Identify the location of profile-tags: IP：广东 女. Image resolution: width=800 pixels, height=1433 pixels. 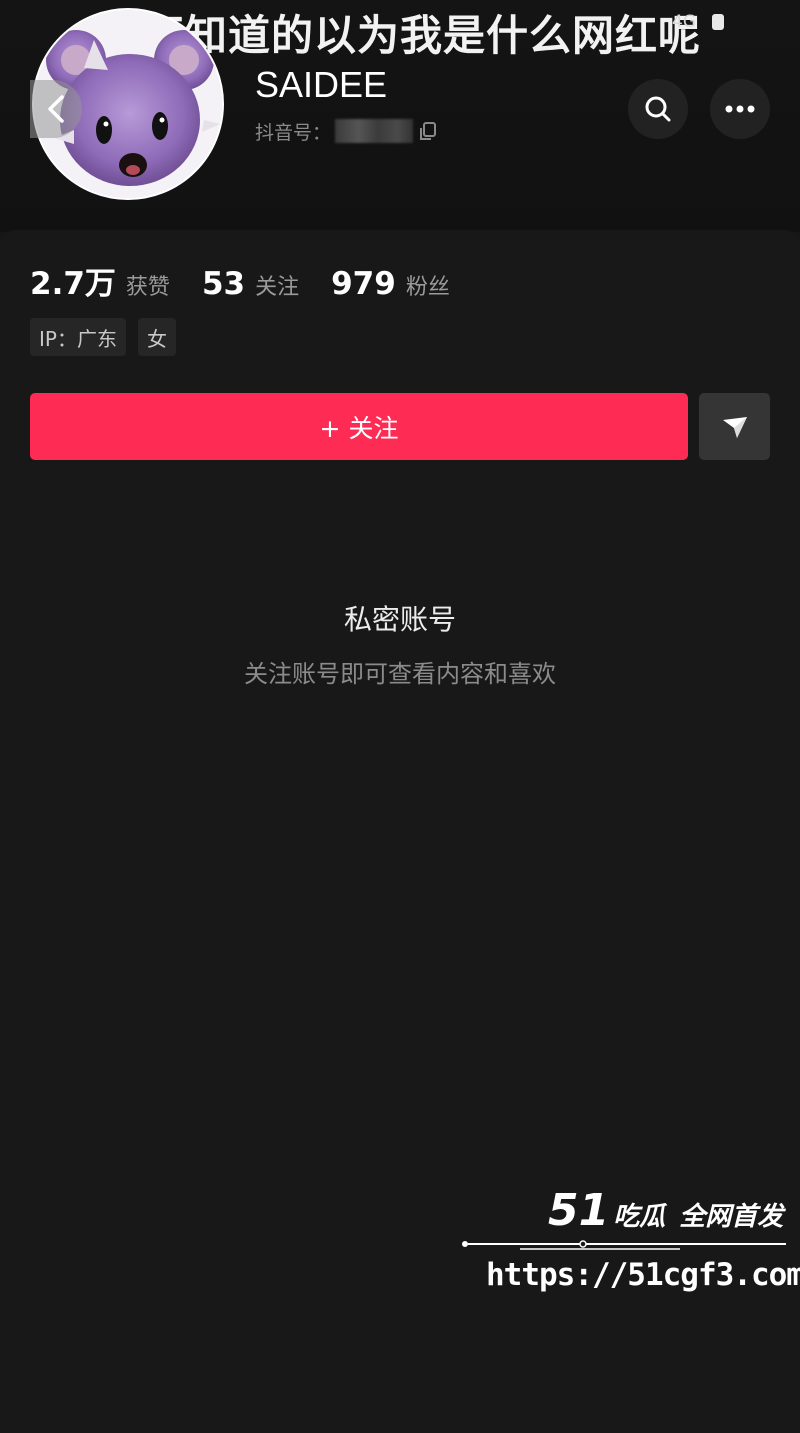
(103, 337).